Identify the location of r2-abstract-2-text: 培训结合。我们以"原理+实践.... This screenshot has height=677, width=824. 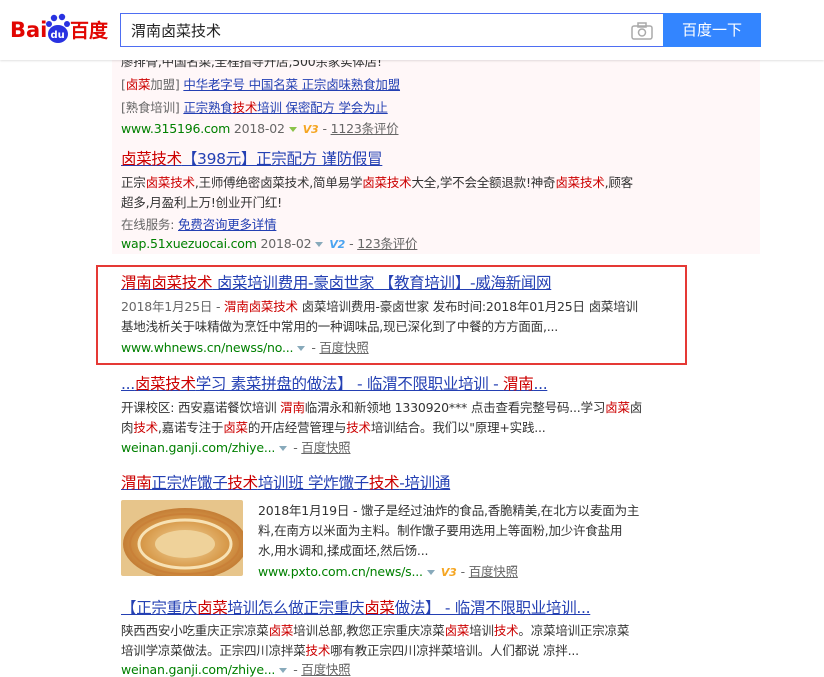
(458, 427).